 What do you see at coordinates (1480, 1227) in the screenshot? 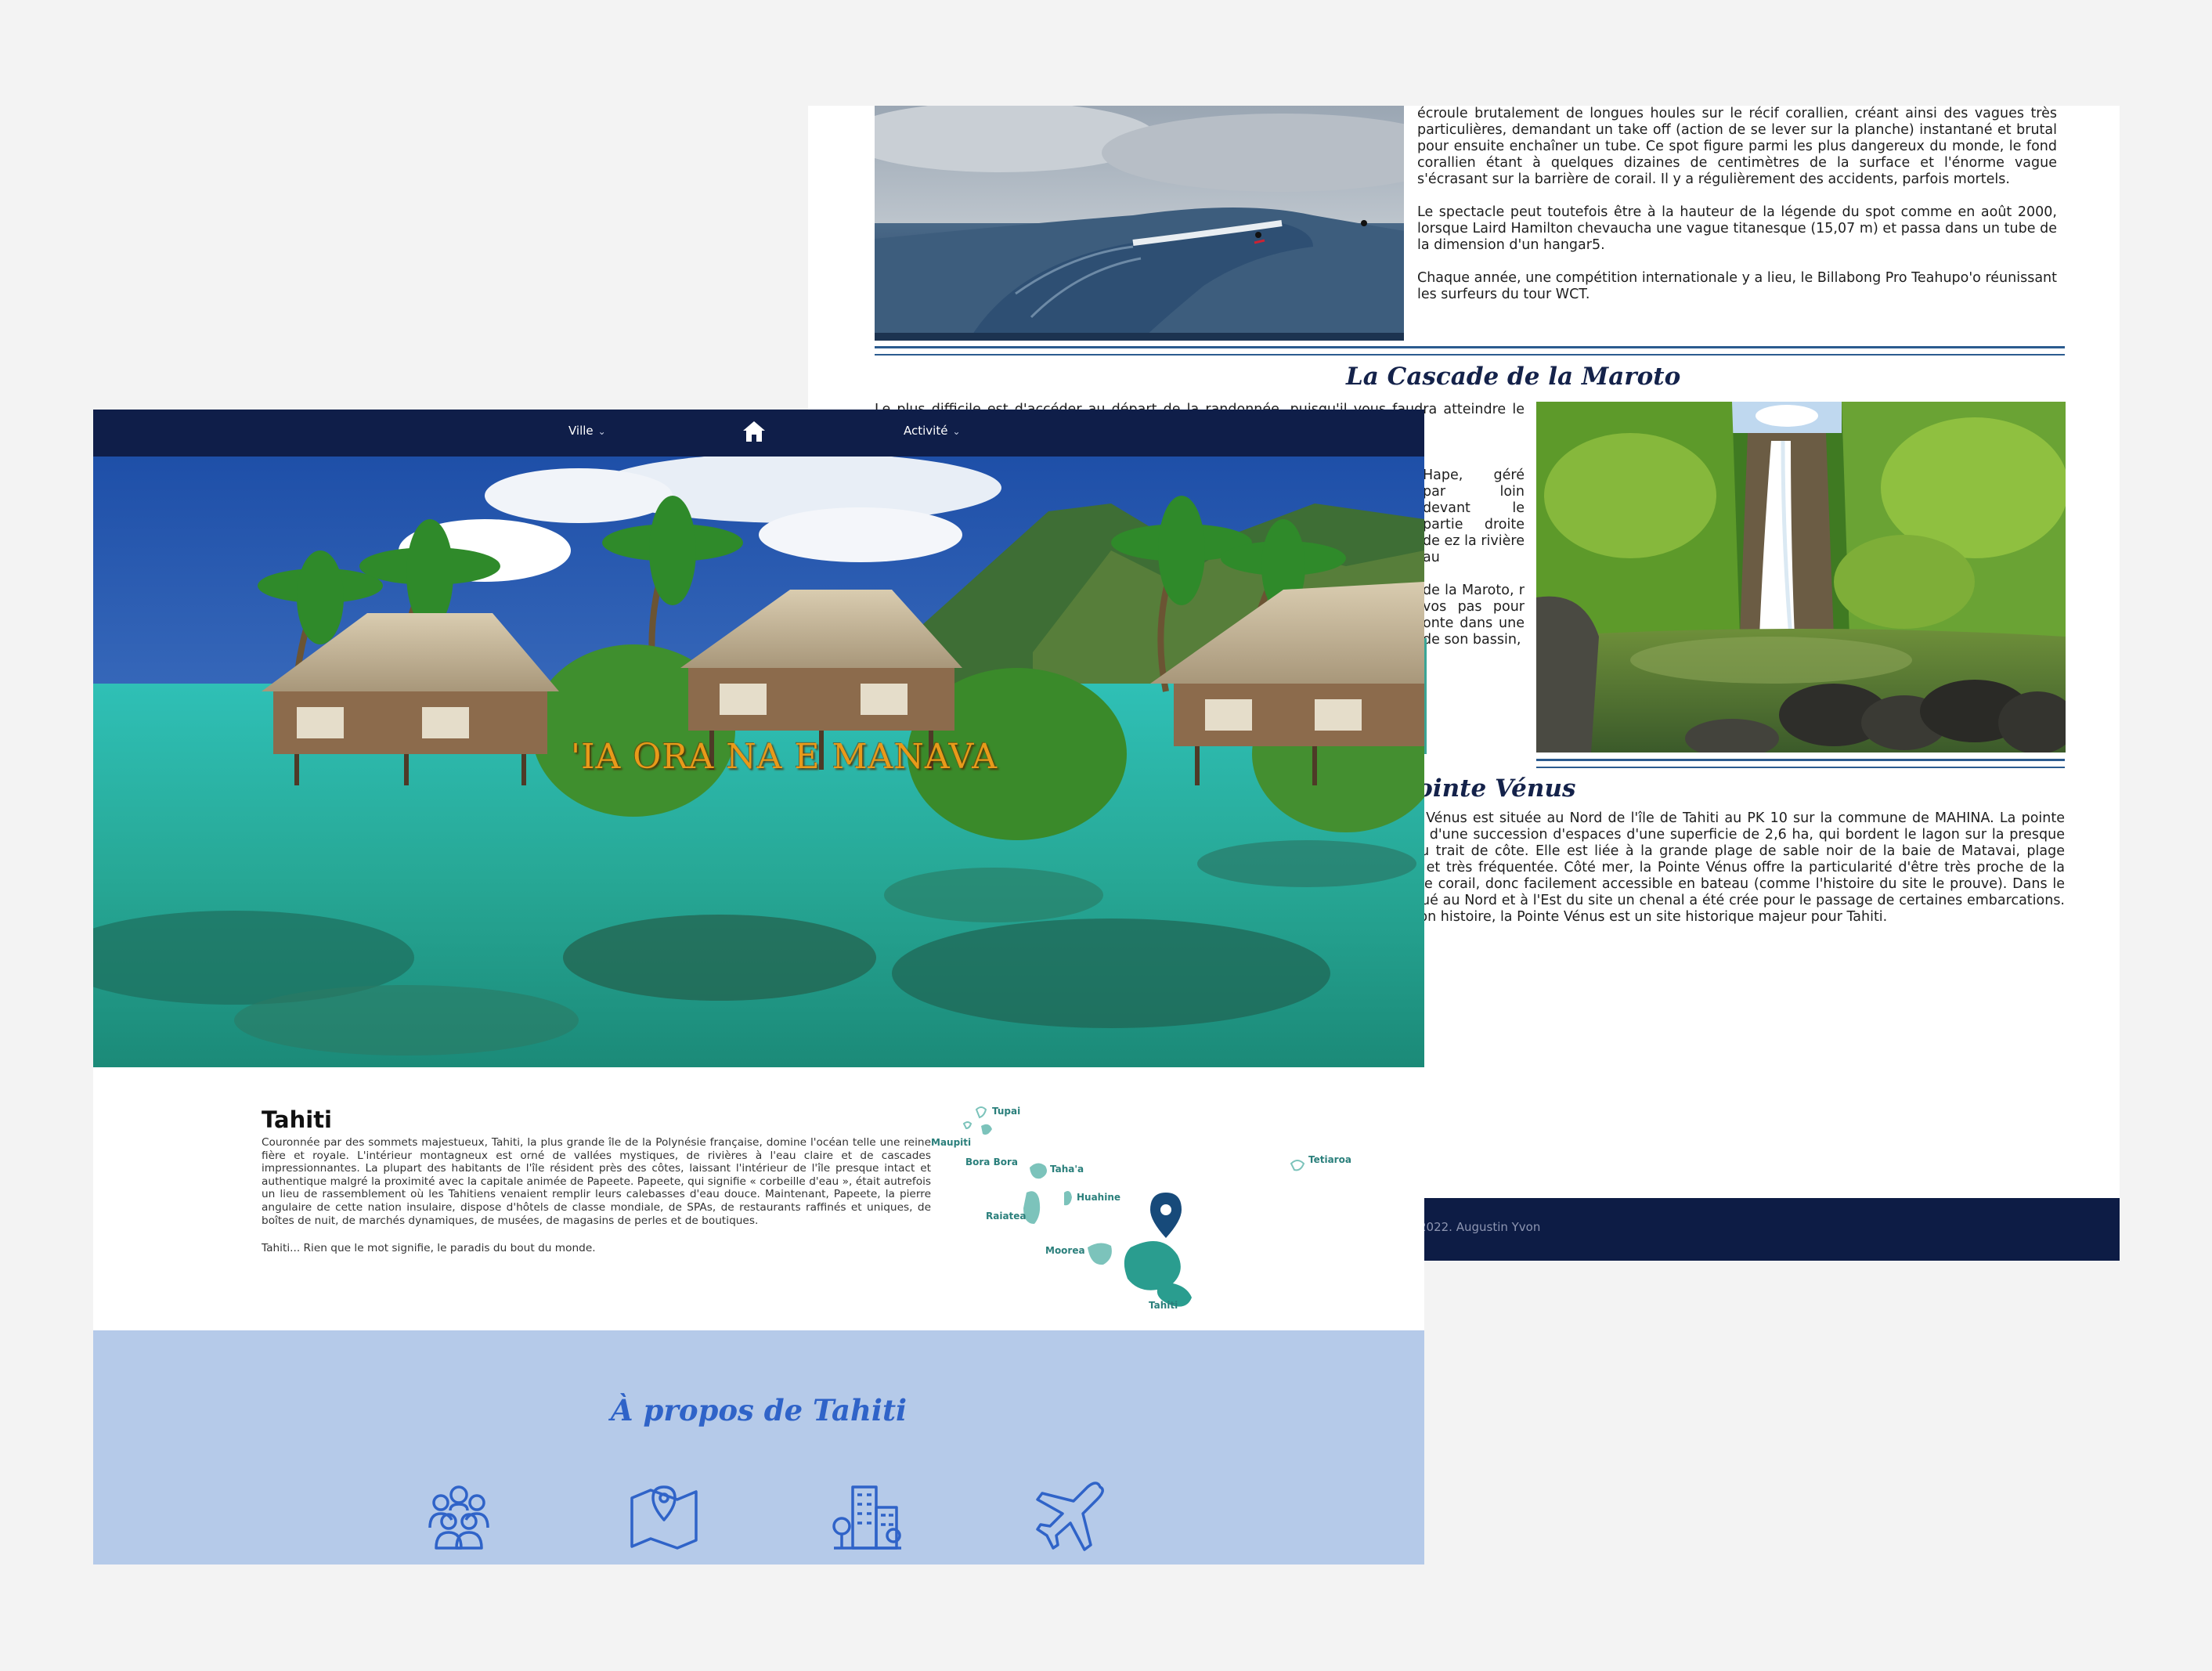
I see `footer-copyright: 2022. Augustin Yvon` at bounding box center [1480, 1227].